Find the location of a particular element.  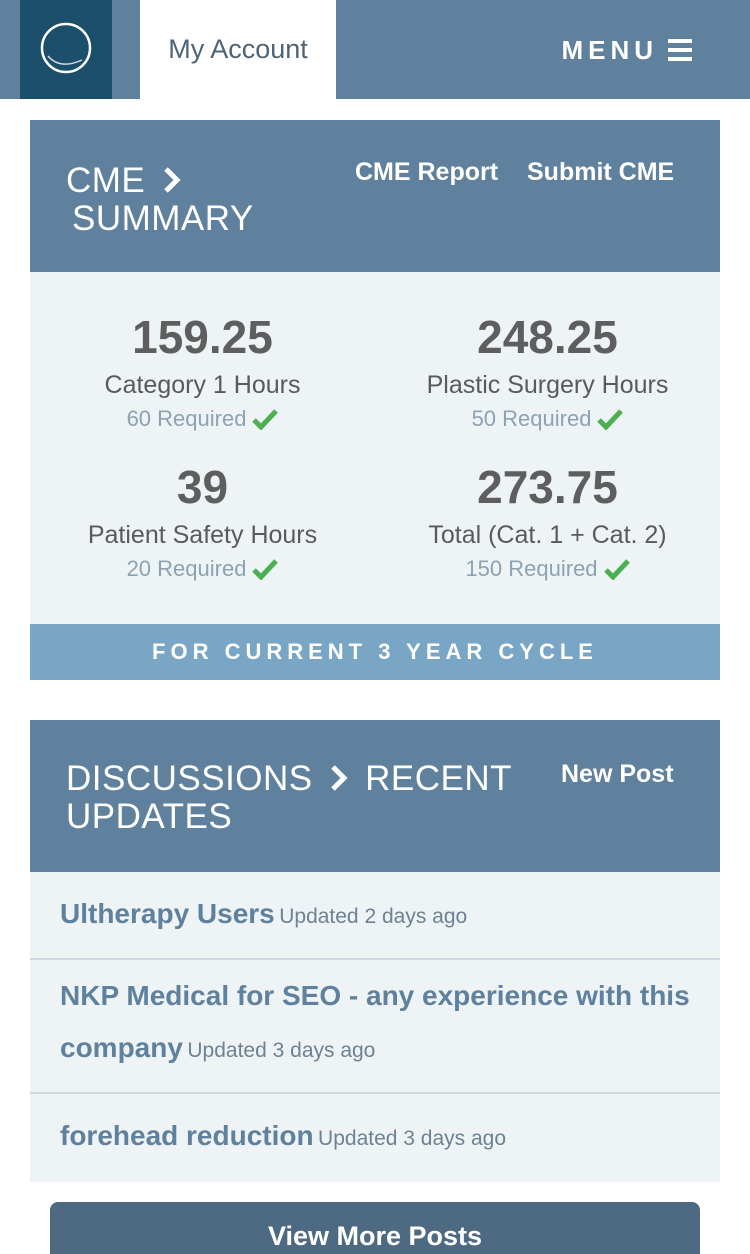

my-account-tab: My Account is located at coordinates (238, 49).